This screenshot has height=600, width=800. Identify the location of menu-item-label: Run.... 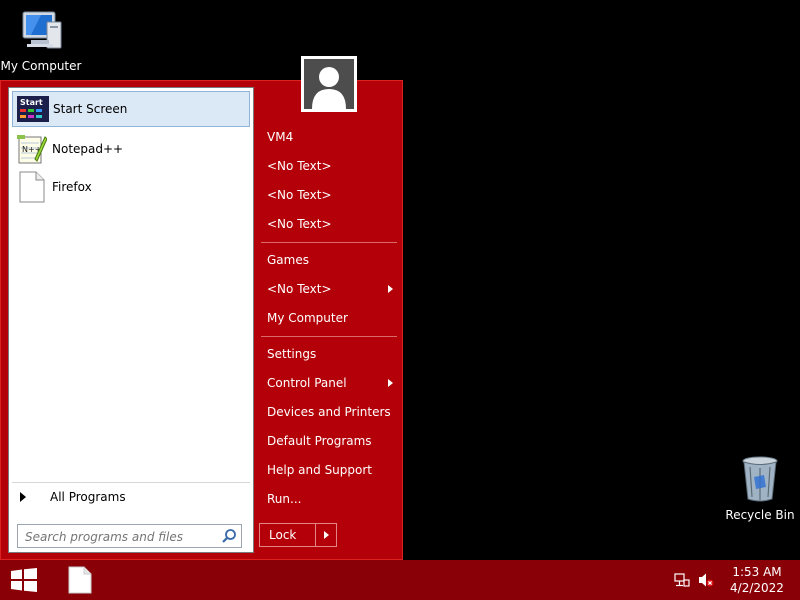
(284, 499).